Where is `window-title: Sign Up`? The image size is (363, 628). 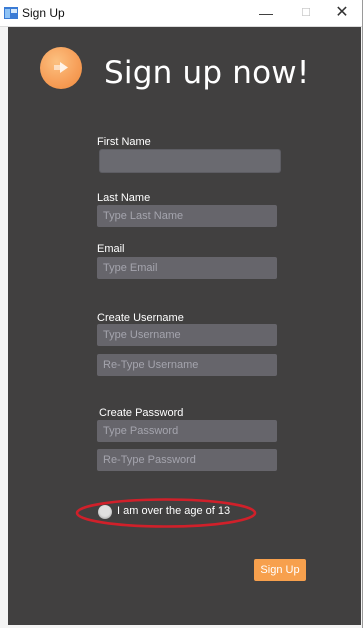
window-title: Sign Up is located at coordinates (43, 13).